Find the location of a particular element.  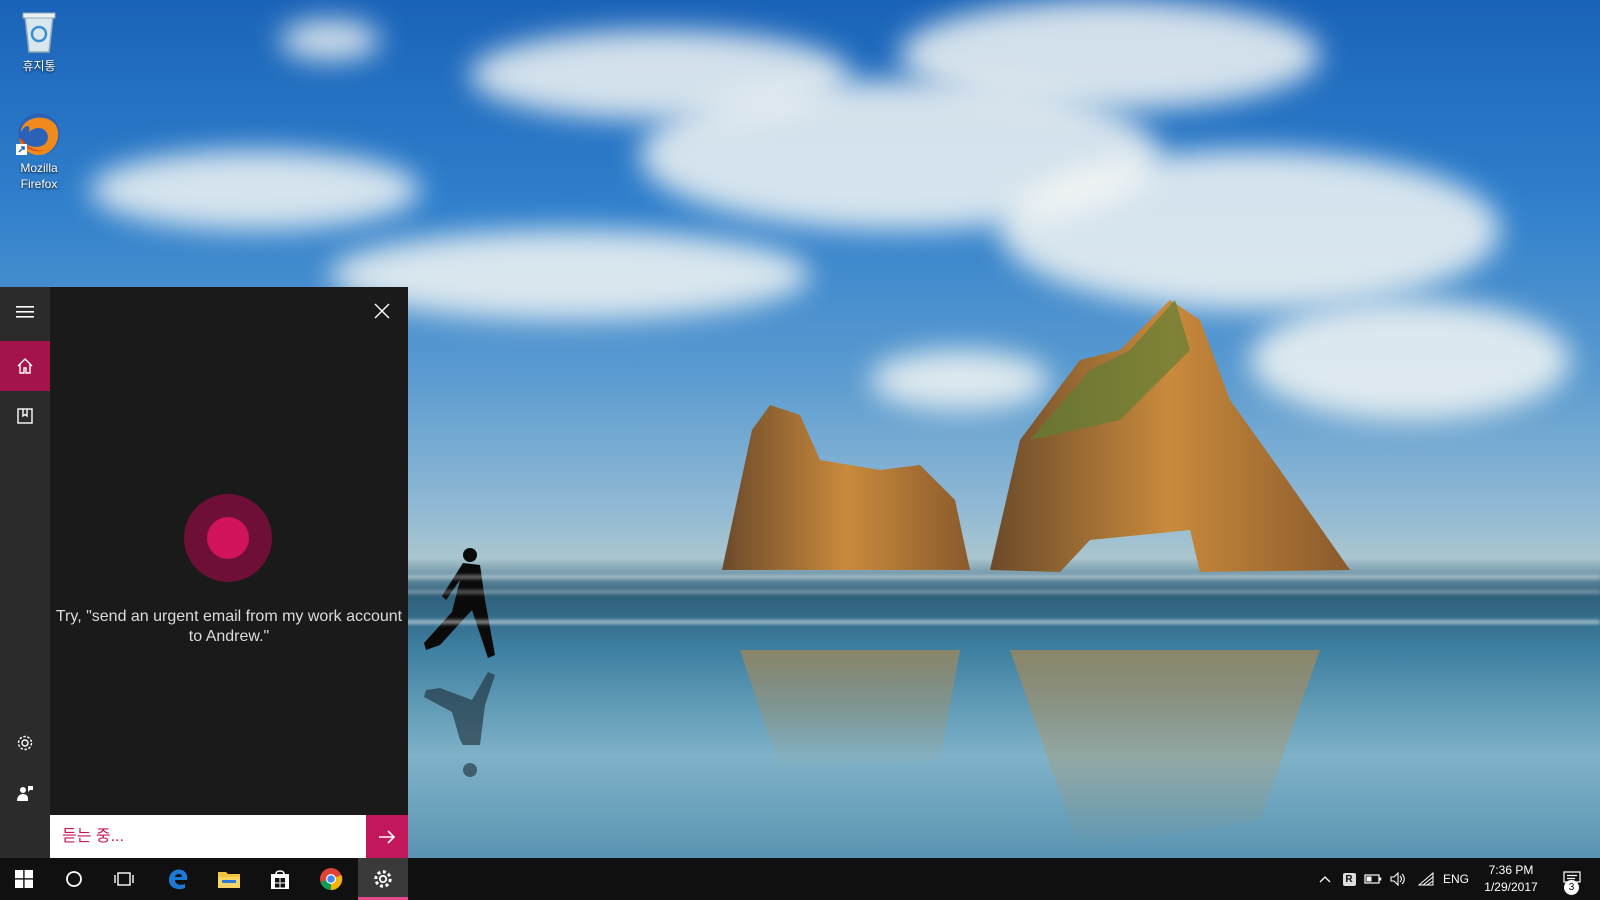

battery-button is located at coordinates (1373, 879).